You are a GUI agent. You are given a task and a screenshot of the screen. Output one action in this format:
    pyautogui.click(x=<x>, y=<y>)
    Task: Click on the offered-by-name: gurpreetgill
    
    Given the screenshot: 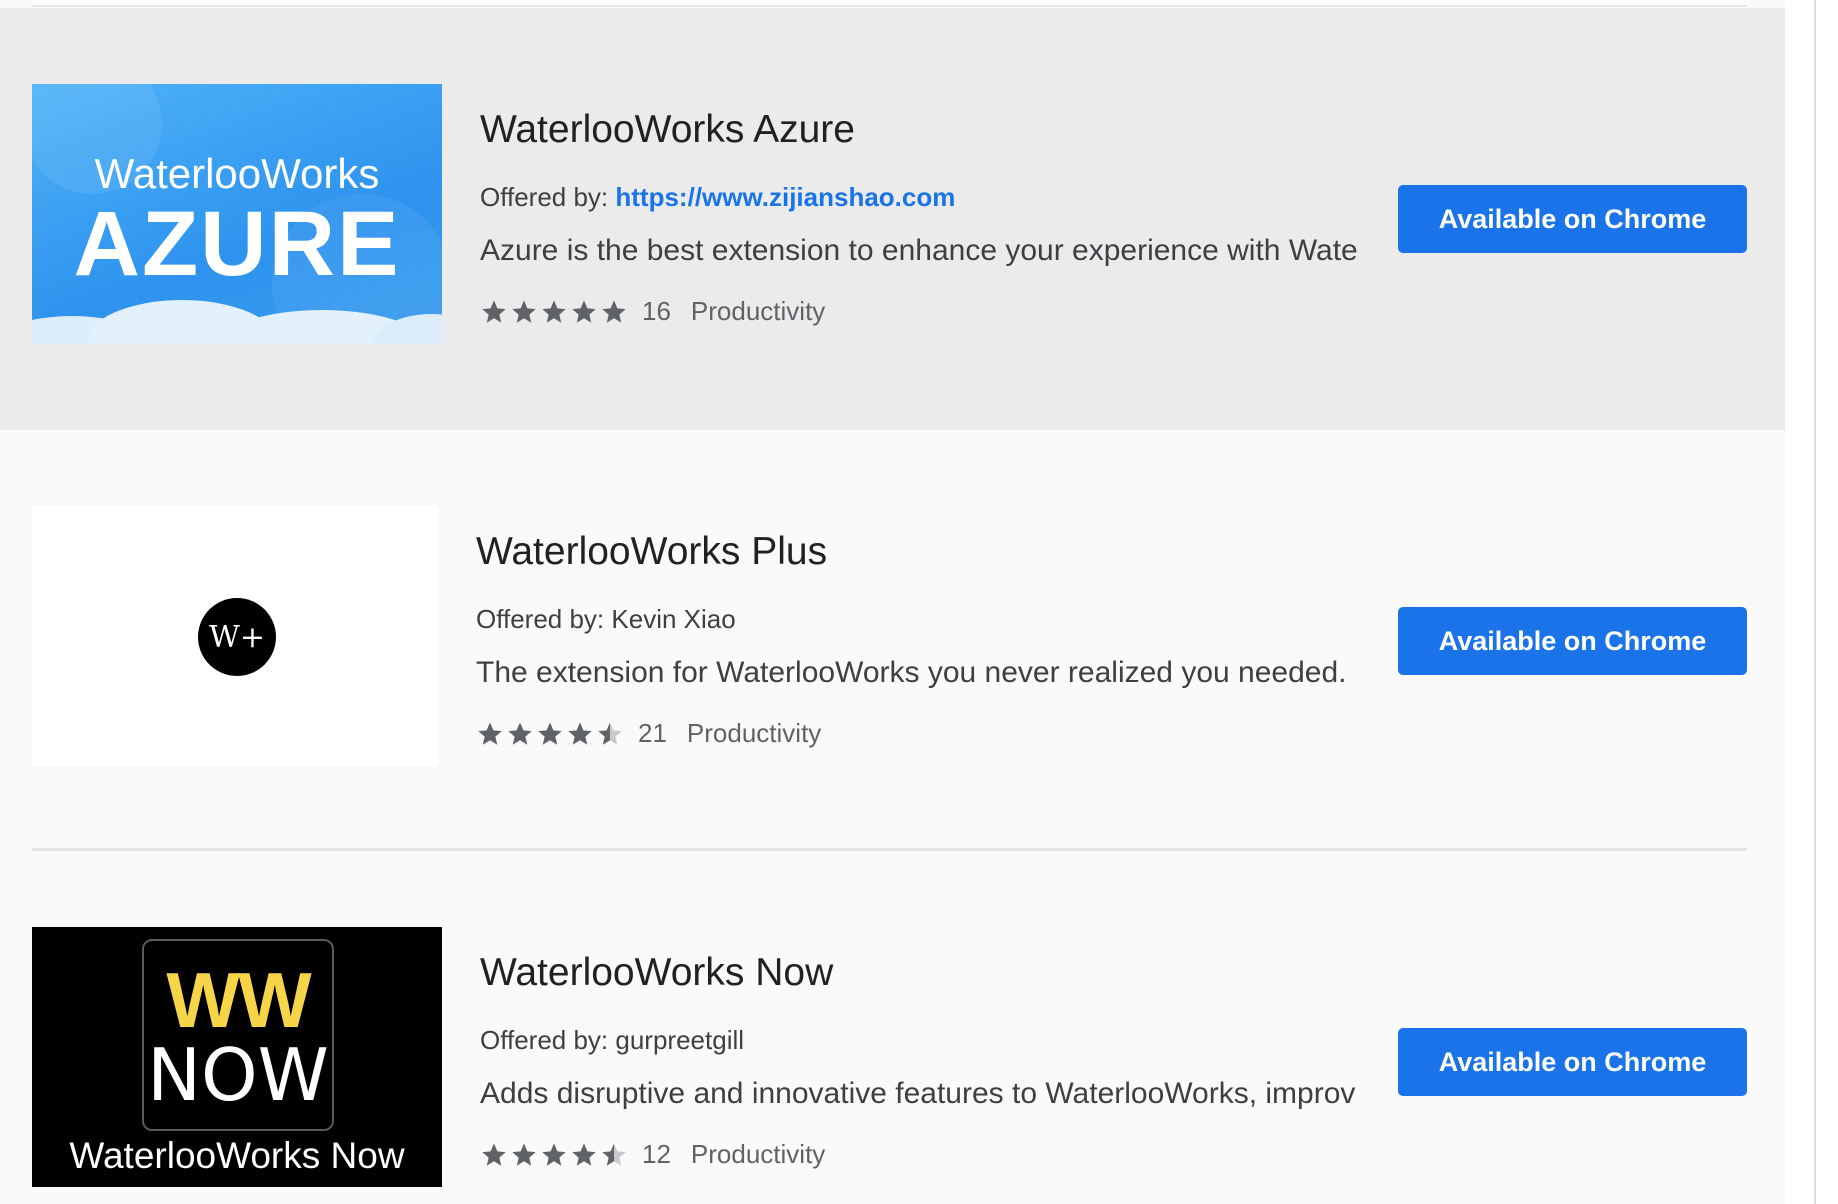 What is the action you would take?
    pyautogui.click(x=680, y=1040)
    